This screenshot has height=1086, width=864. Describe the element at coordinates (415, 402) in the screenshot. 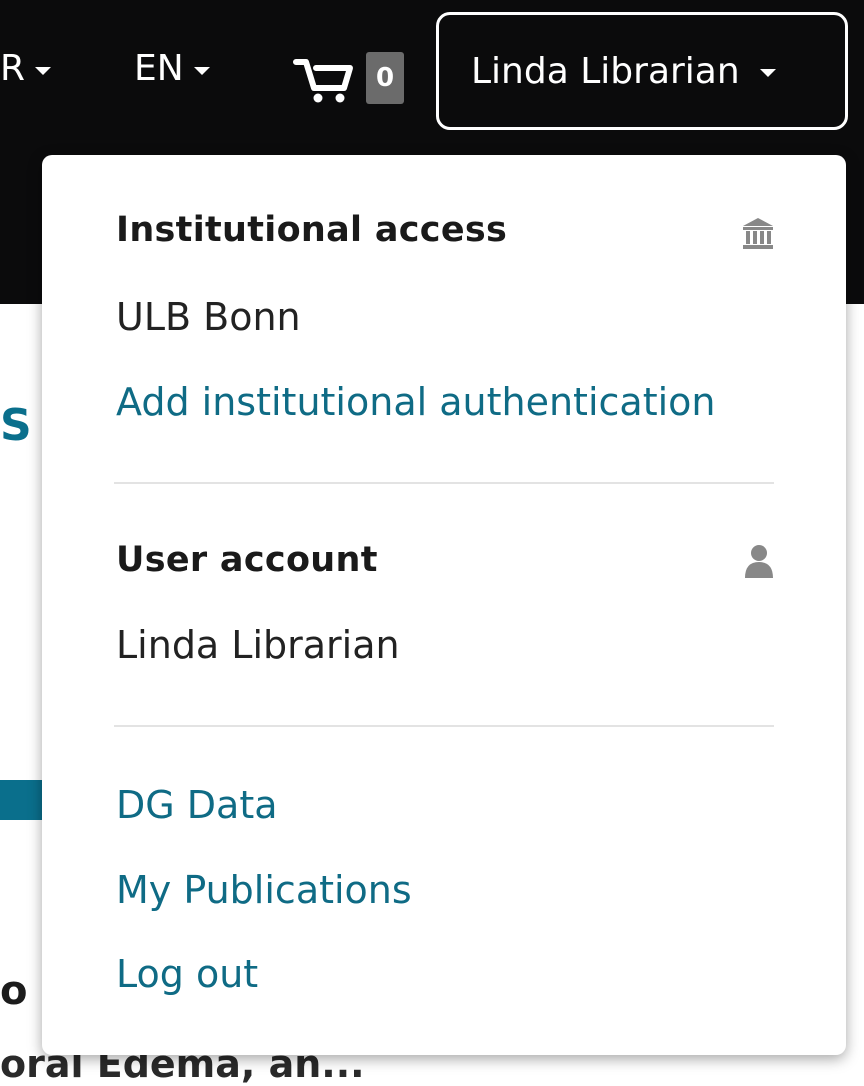

I see `add-institutional-authentication-link: Add institutional authentication` at that location.